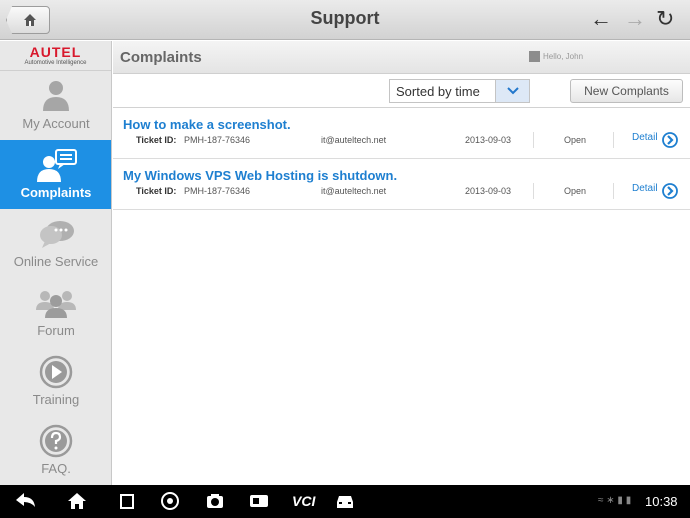 The height and width of the screenshot is (518, 690). What do you see at coordinates (161, 57) in the screenshot?
I see `section-title: Complaints` at bounding box center [161, 57].